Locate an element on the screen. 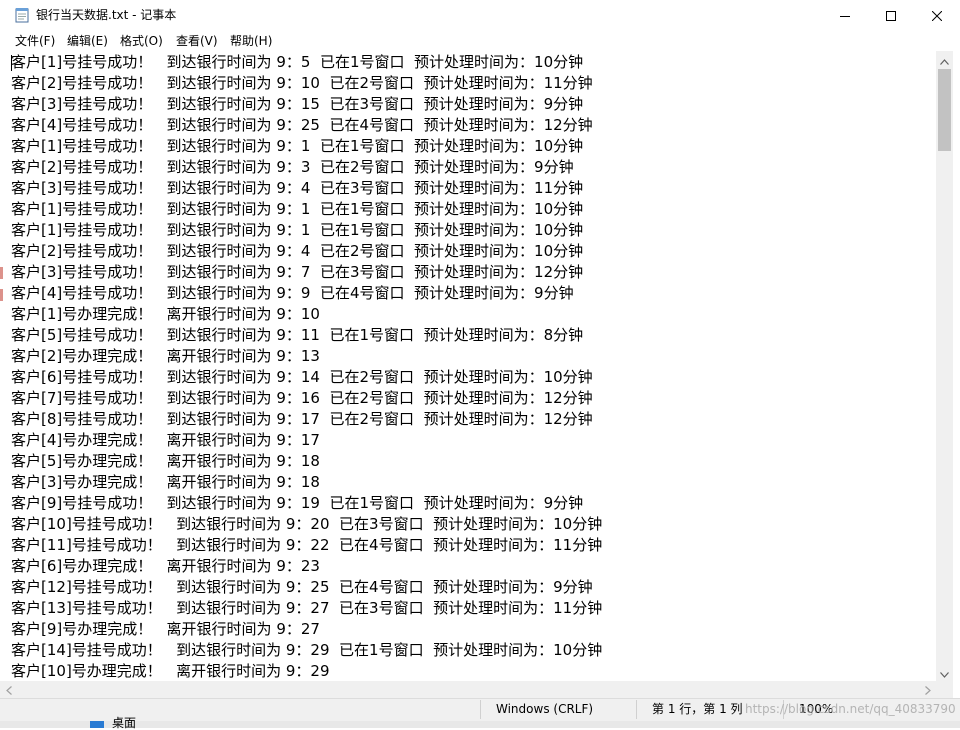 Image resolution: width=960 pixels, height=730 pixels. window-right-border is located at coordinates (956, 374).